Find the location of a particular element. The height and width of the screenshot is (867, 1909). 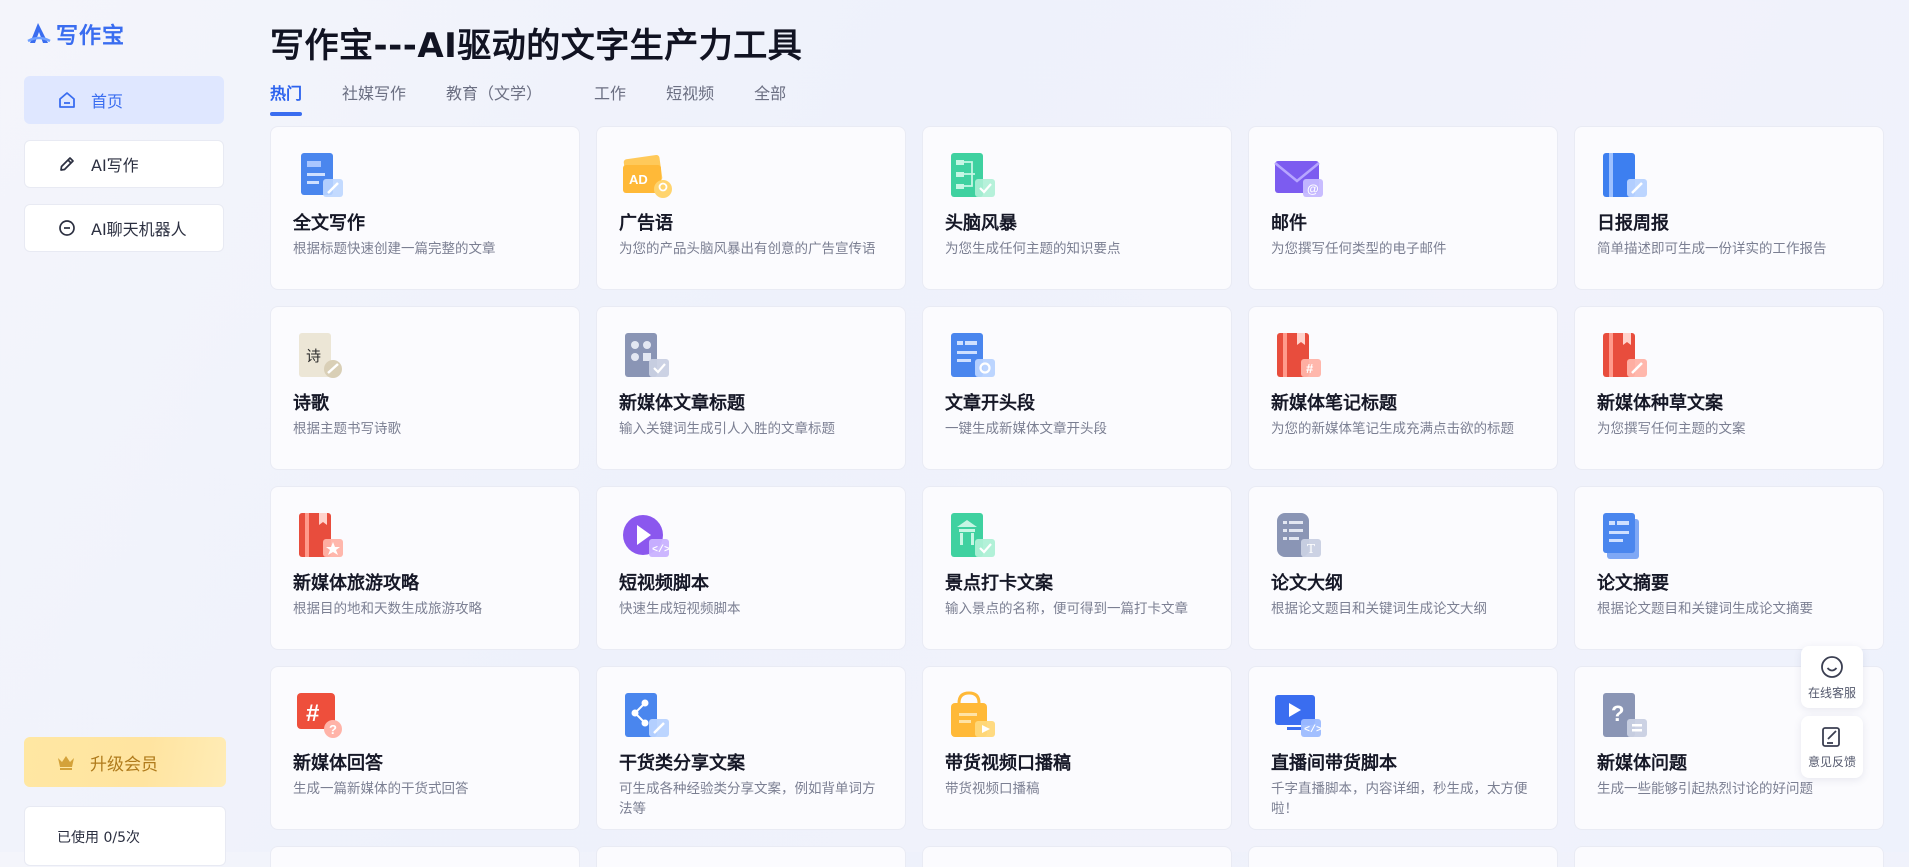

tool-card: 日报周报 简单描述即可生成一份详实的工作报告 is located at coordinates (1729, 208).